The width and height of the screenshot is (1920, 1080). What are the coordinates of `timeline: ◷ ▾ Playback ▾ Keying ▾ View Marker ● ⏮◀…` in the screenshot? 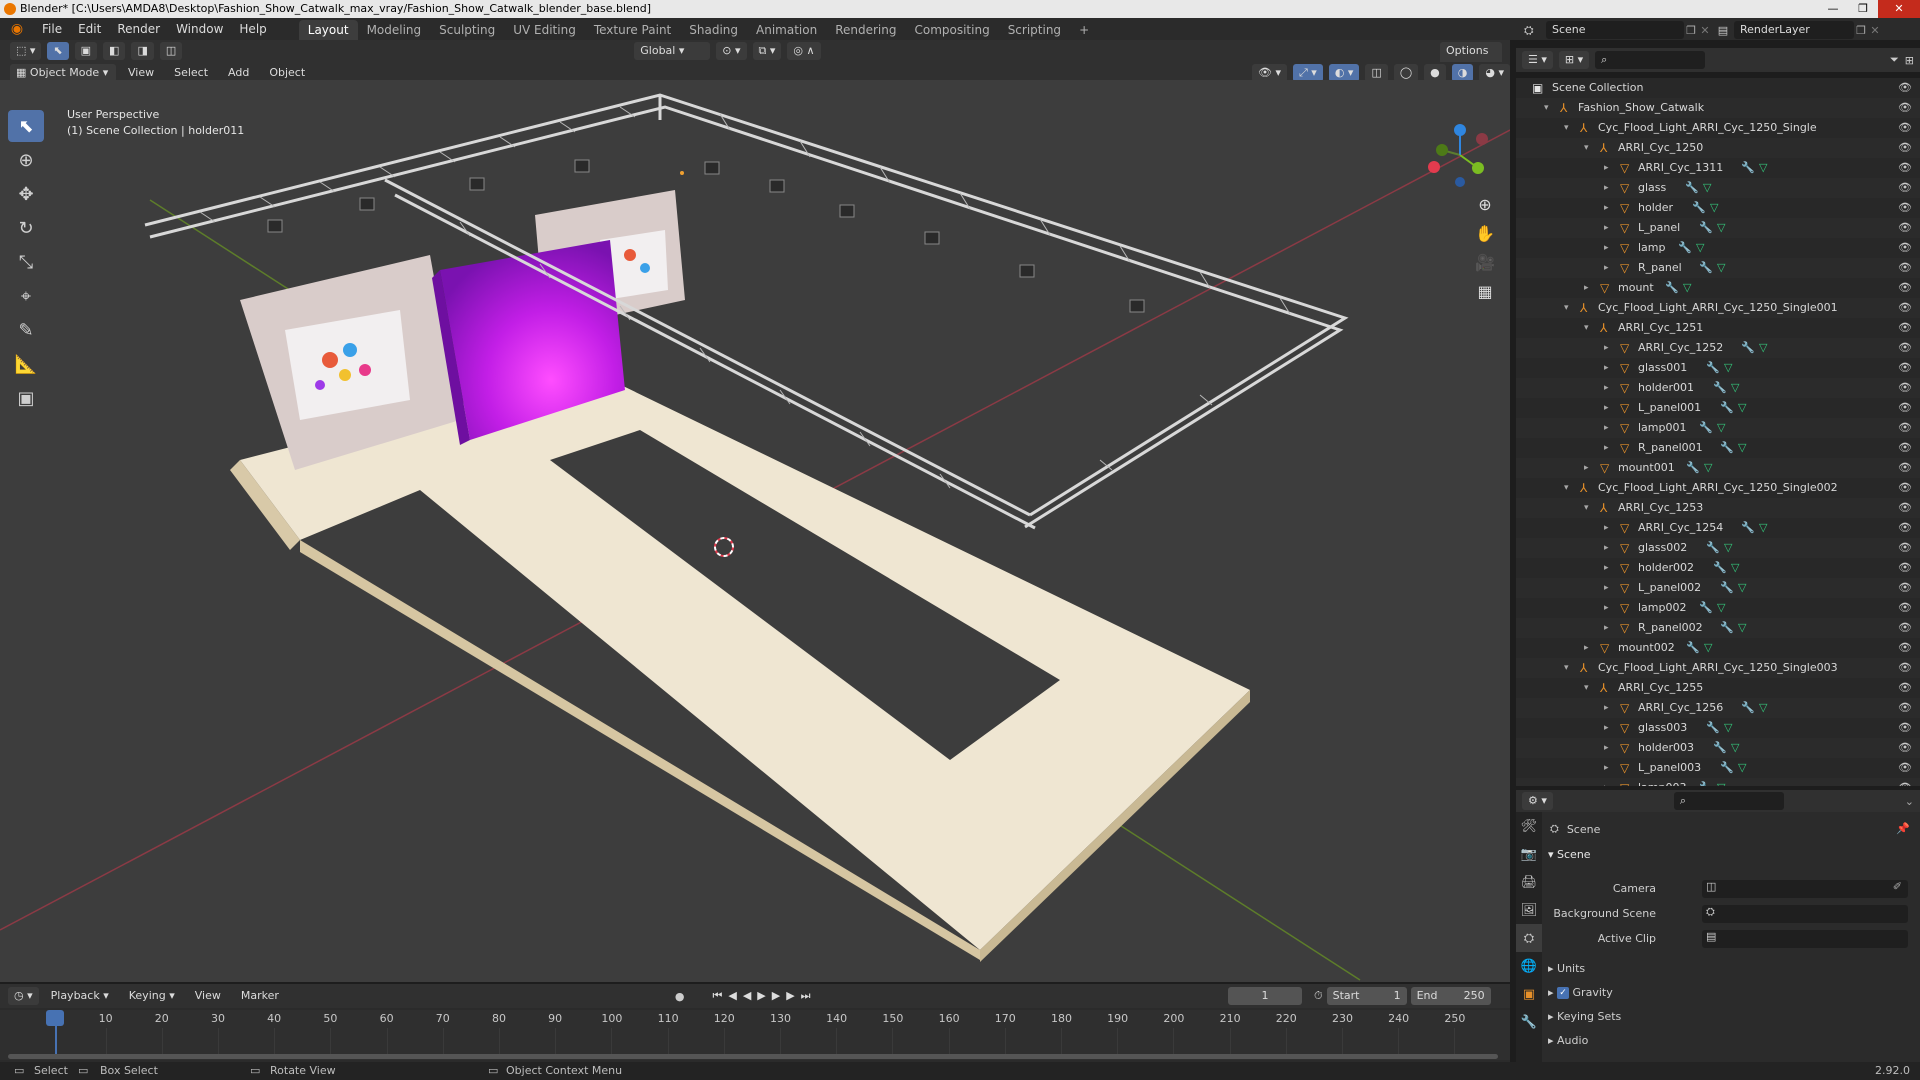 It's located at (755, 1024).